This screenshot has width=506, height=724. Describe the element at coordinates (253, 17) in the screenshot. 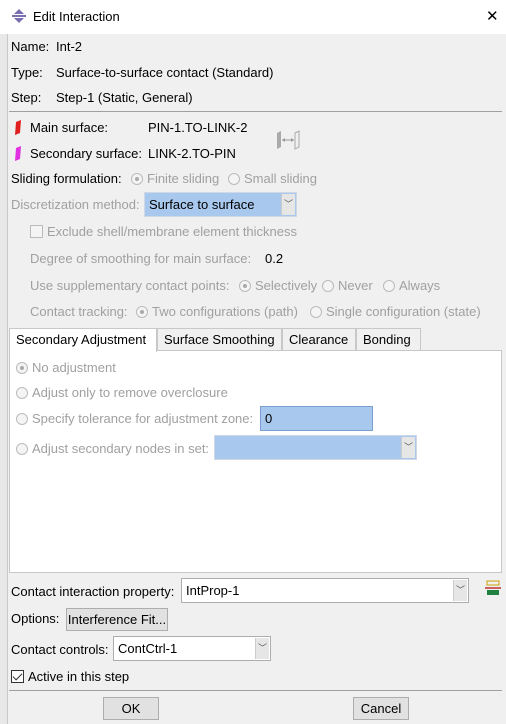

I see `title-bar: Edit Interaction ✕` at that location.